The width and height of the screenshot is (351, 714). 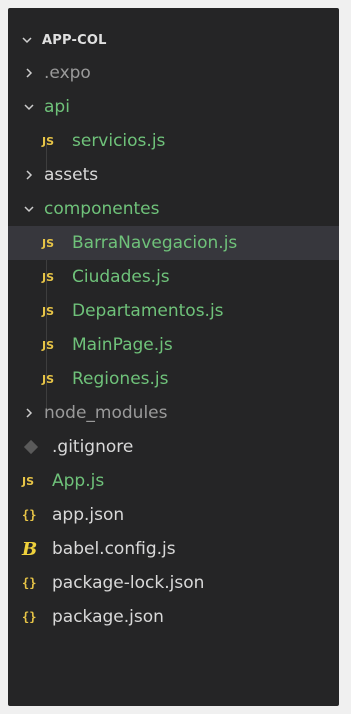 I want to click on item-label: app.json, so click(x=88, y=515).